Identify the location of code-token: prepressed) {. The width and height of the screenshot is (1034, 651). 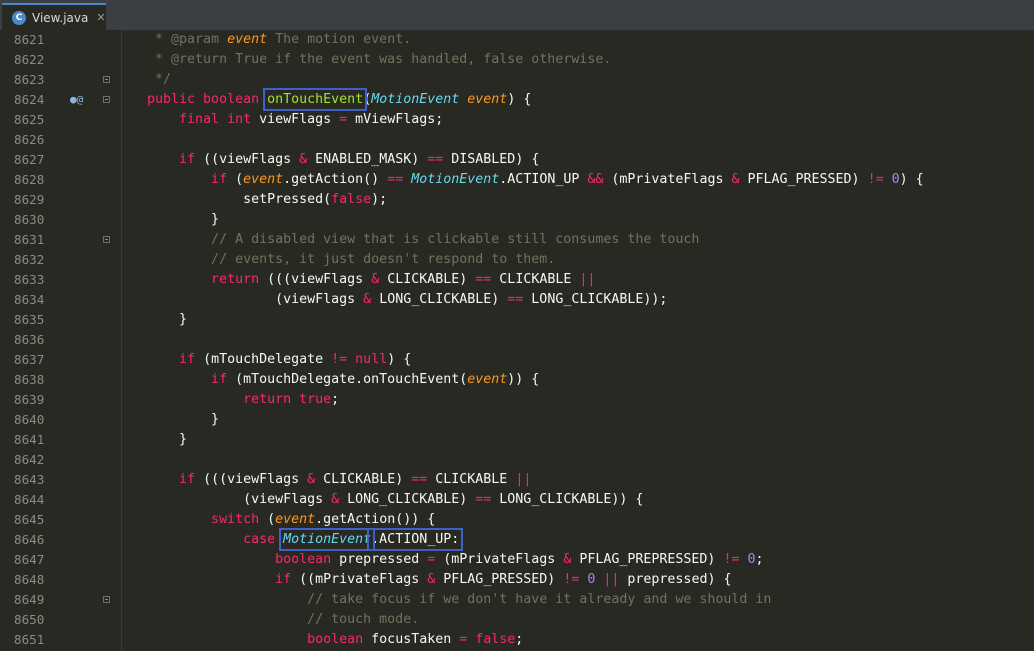
(675, 579).